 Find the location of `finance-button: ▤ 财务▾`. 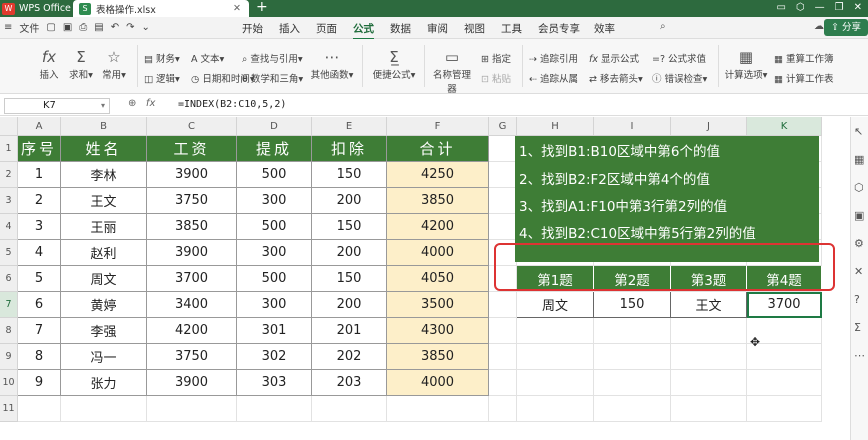

finance-button: ▤ 财务▾ is located at coordinates (162, 58).